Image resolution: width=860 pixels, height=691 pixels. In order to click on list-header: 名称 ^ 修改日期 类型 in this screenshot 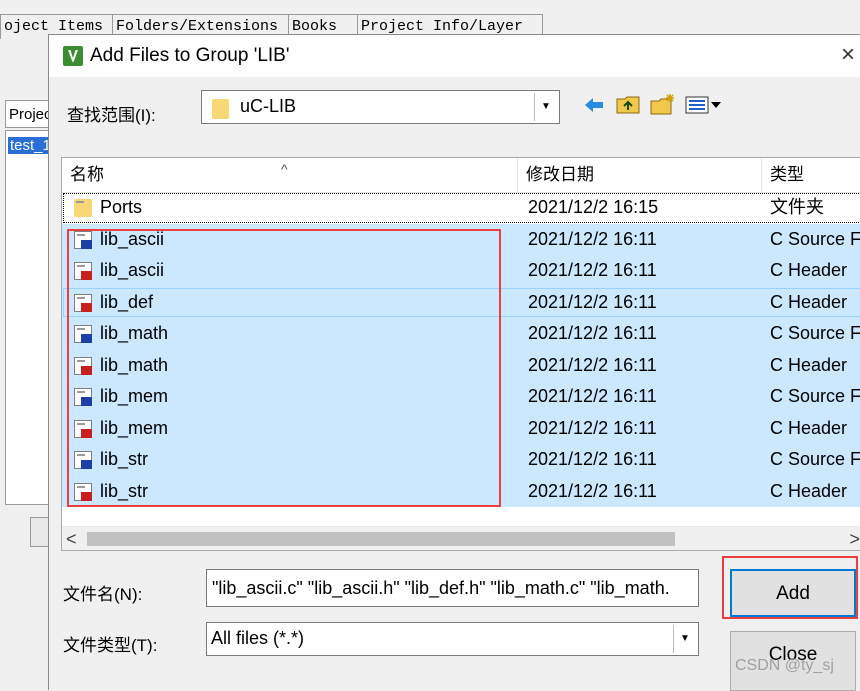, I will do `click(461, 175)`.